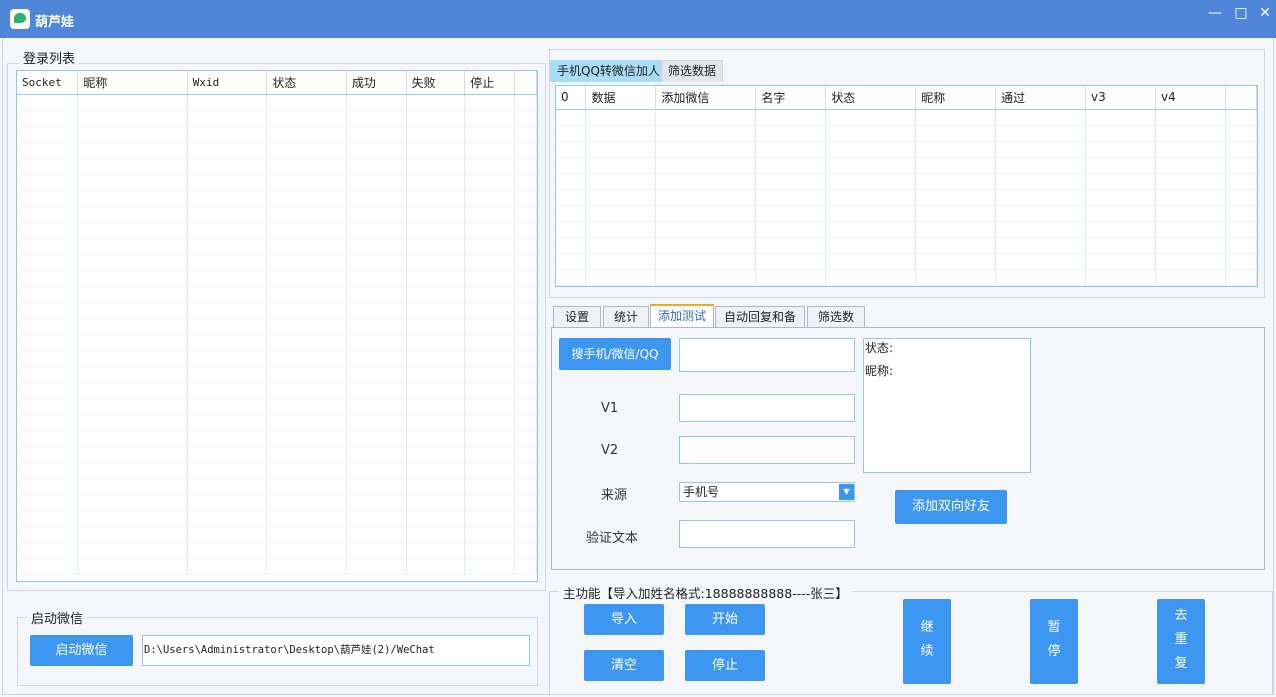  What do you see at coordinates (621, 98) in the screenshot?
I see `column-header: 数据` at bounding box center [621, 98].